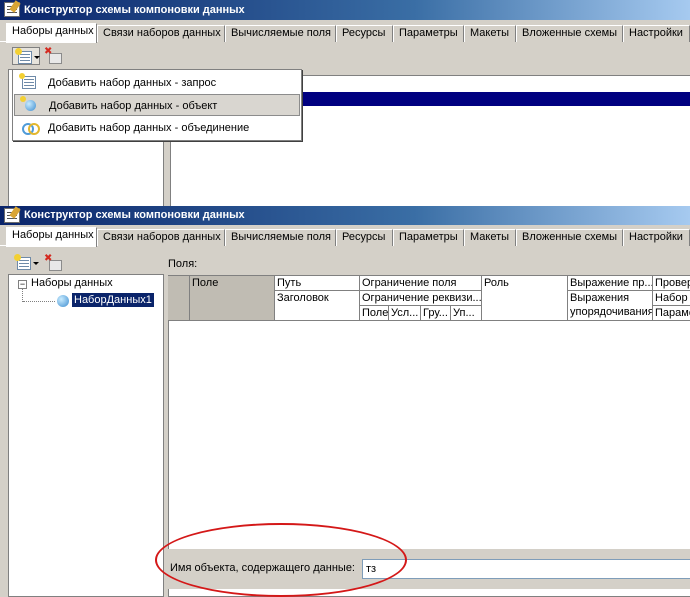  Describe the element at coordinates (317, 306) in the screenshot. I see `header-title: Заголовок` at that location.